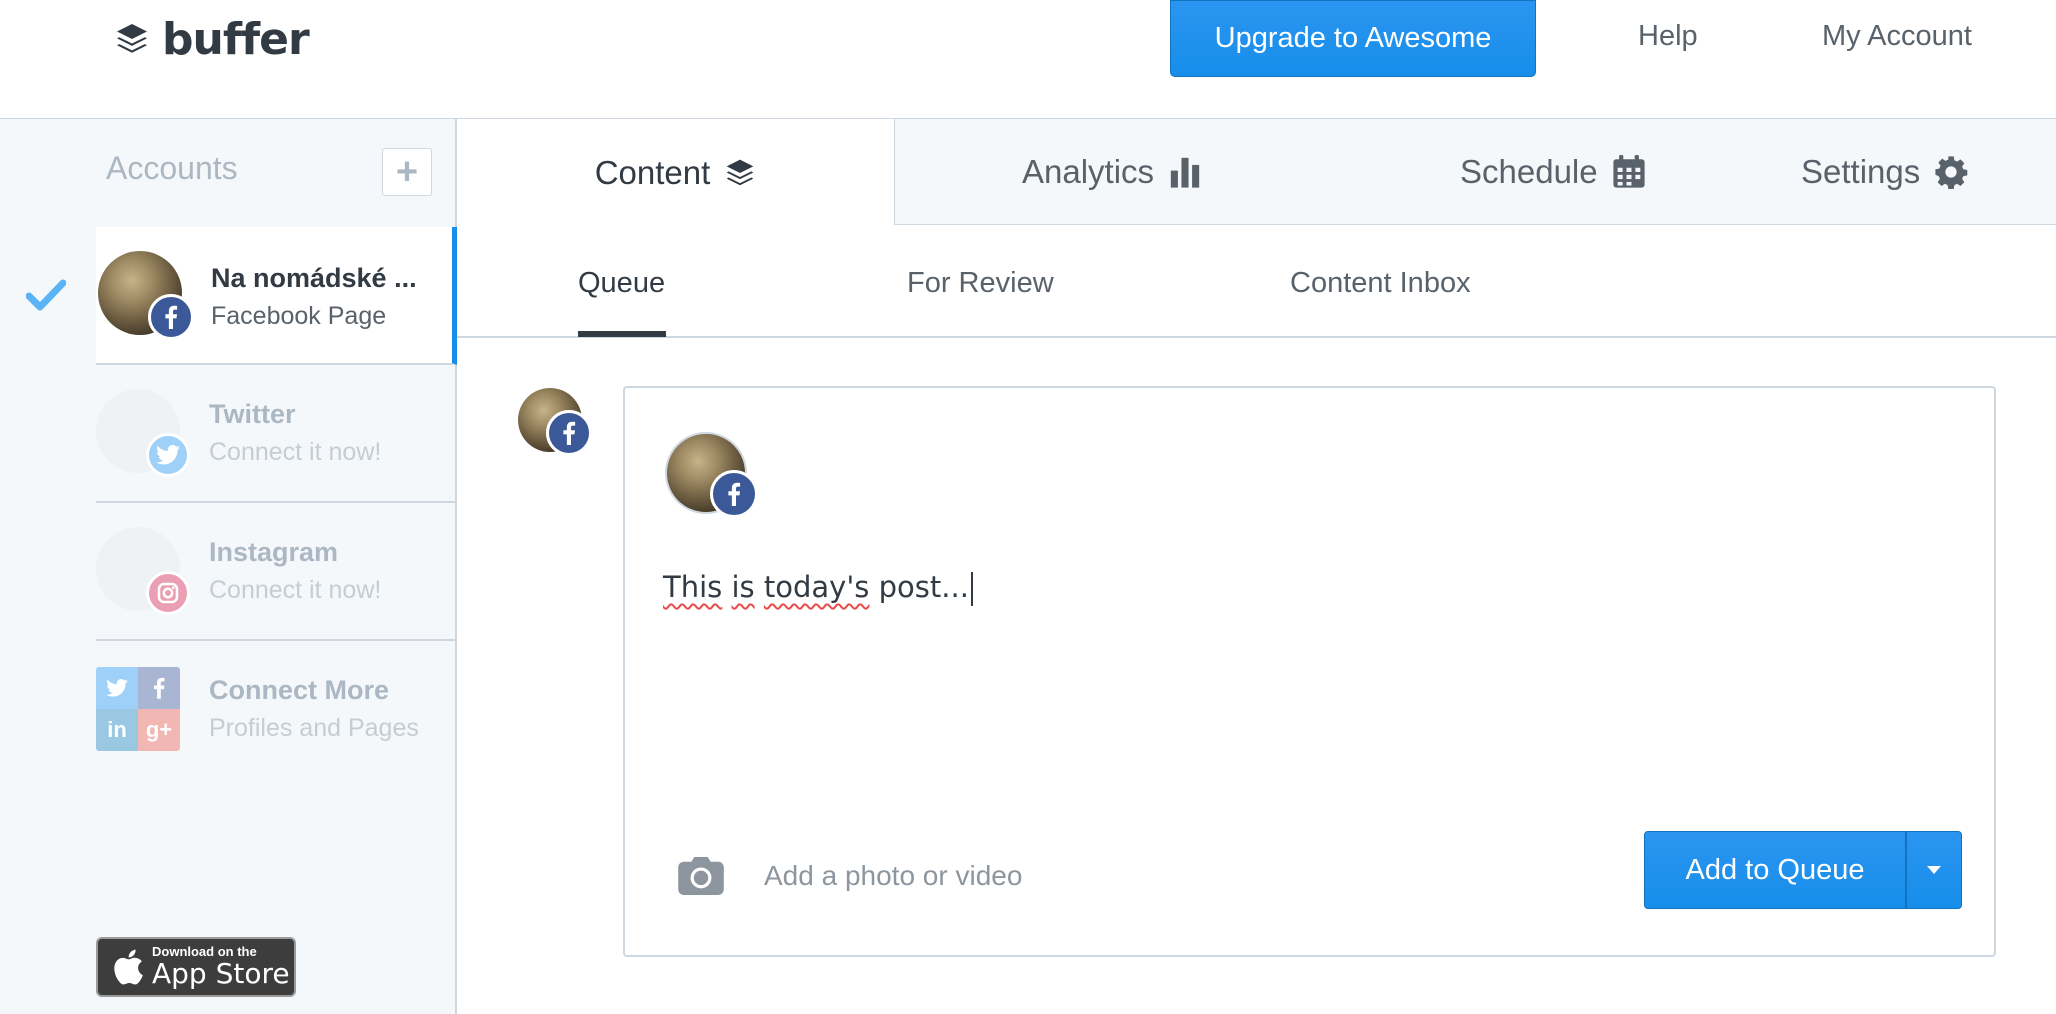 The height and width of the screenshot is (1014, 2056). What do you see at coordinates (652, 172) in the screenshot?
I see `tab-label: Content` at bounding box center [652, 172].